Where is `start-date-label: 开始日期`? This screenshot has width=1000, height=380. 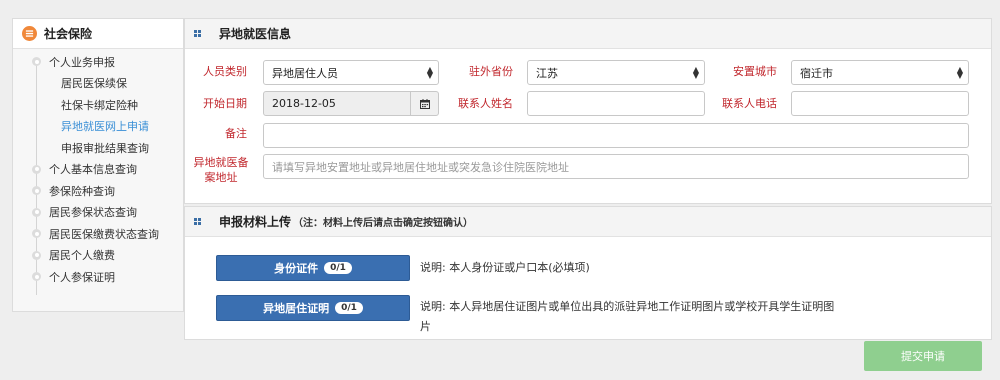 start-date-label: 开始日期 is located at coordinates (225, 103).